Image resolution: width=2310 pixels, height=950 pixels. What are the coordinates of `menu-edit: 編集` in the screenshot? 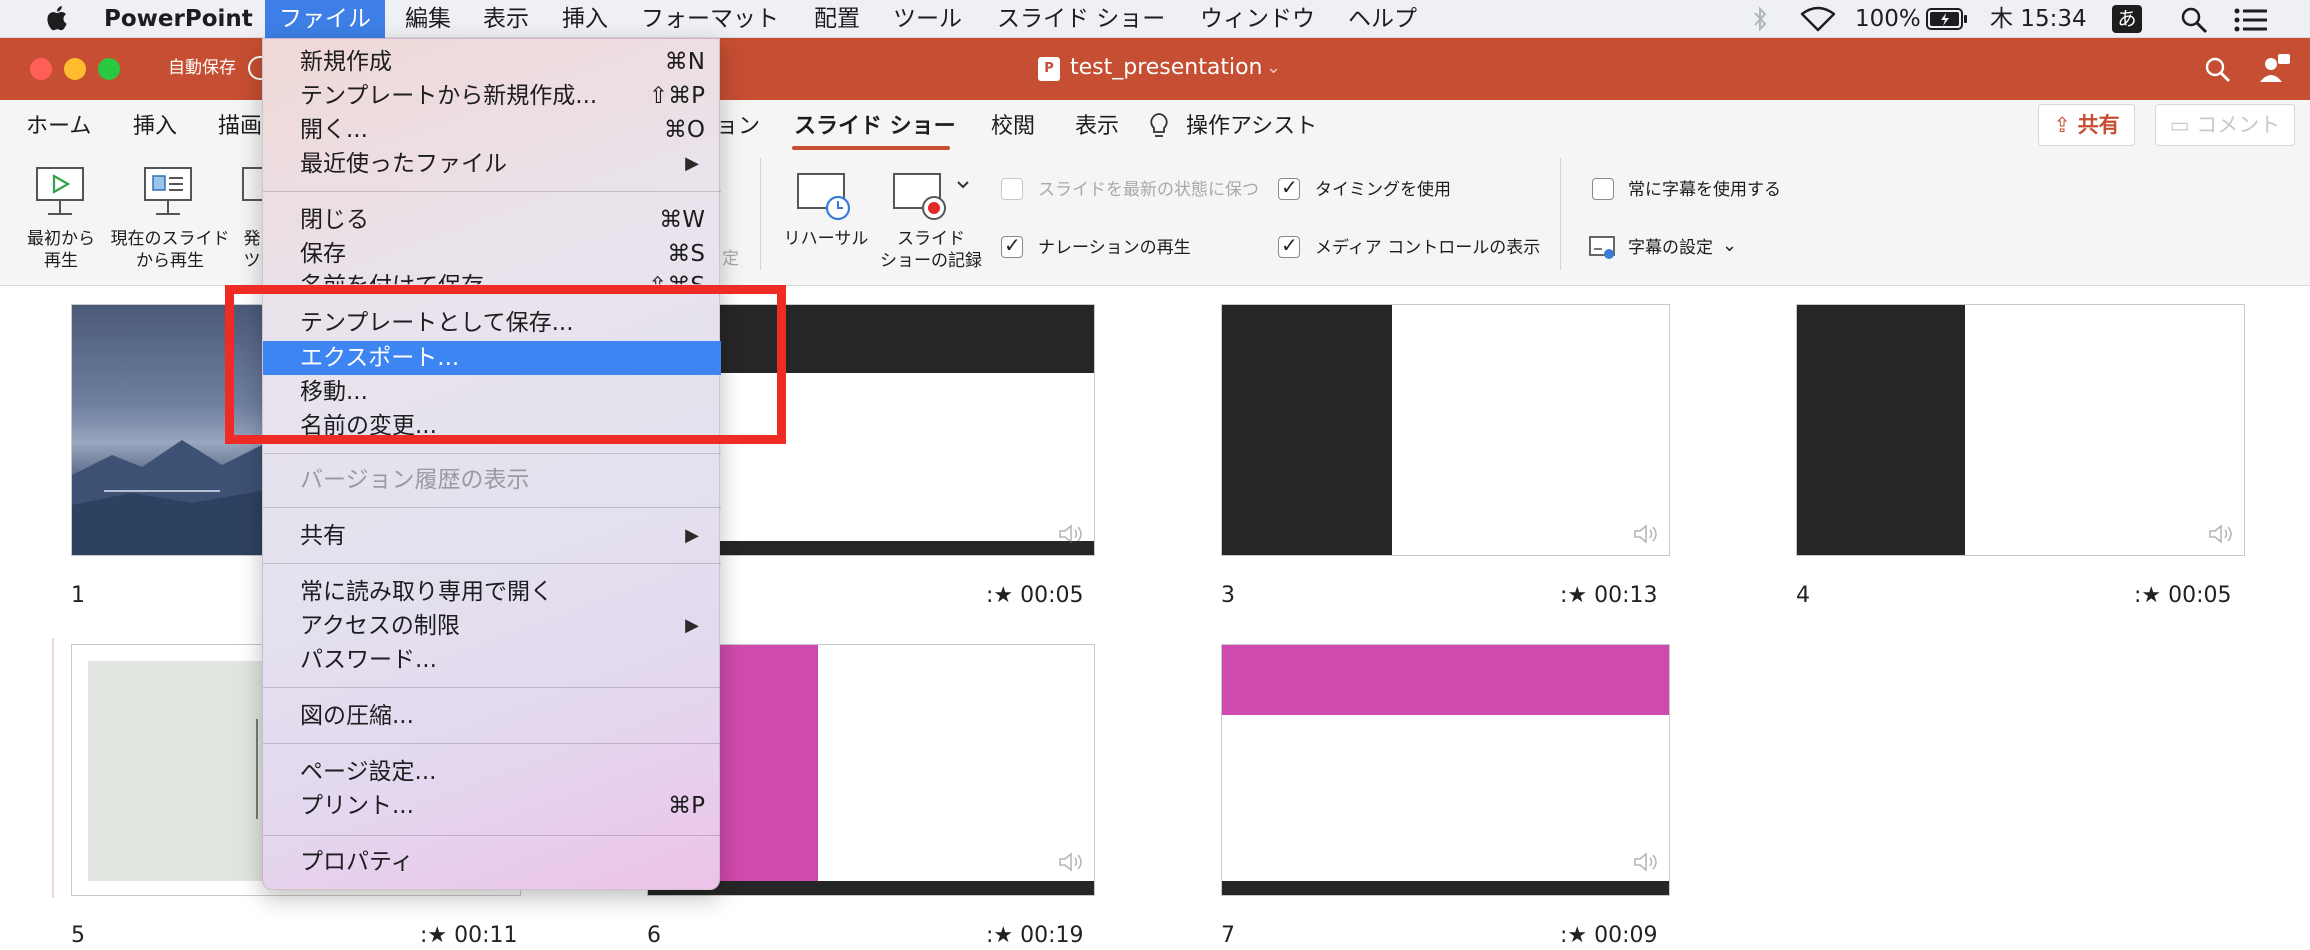 It's located at (428, 19).